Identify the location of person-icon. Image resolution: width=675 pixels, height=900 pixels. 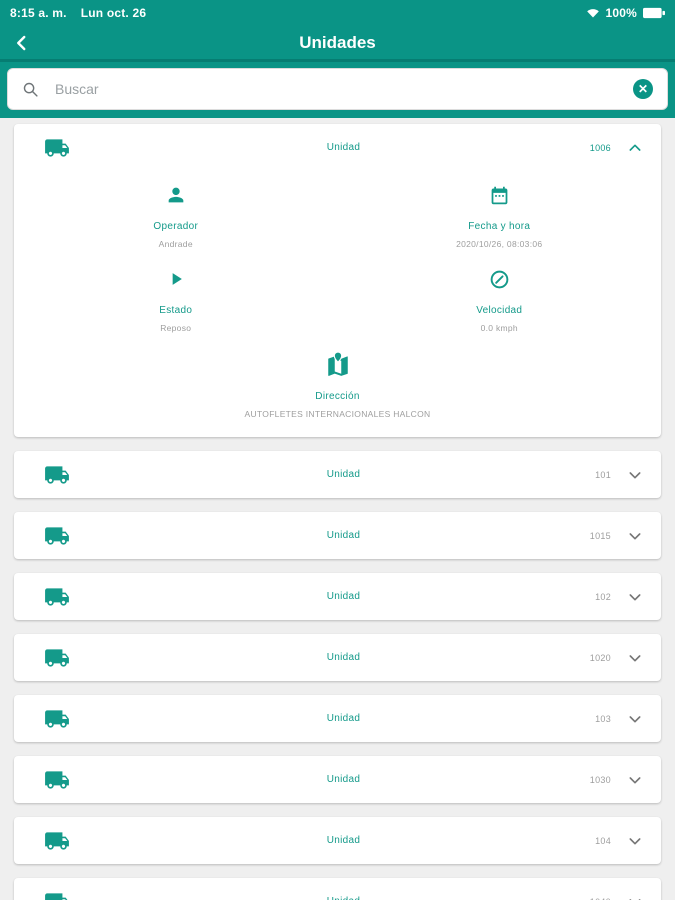
(176, 195).